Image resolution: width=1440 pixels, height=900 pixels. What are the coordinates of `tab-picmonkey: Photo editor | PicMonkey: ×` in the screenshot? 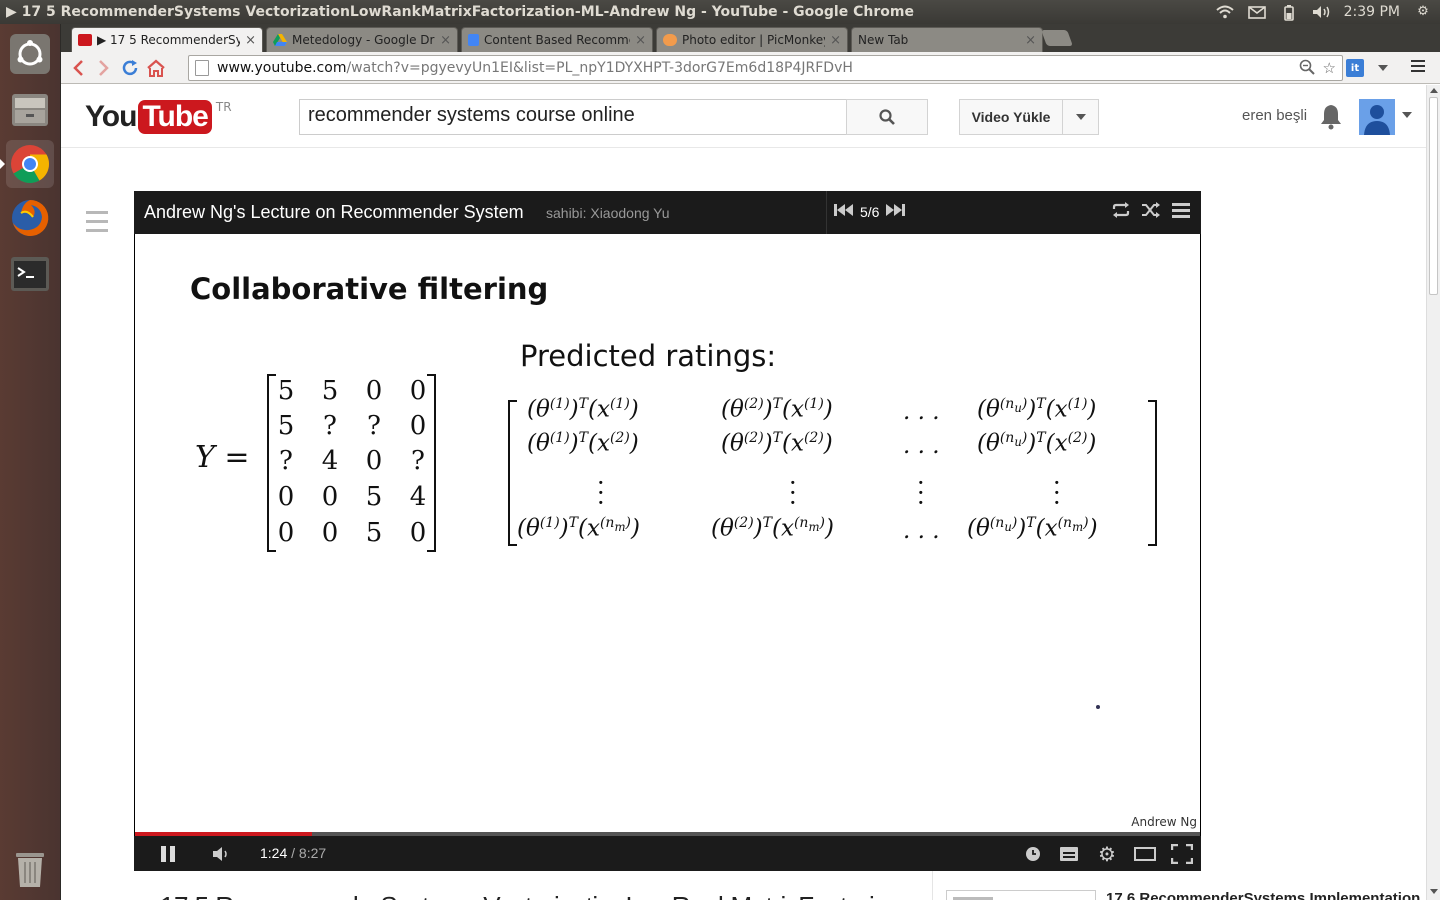 It's located at (752, 39).